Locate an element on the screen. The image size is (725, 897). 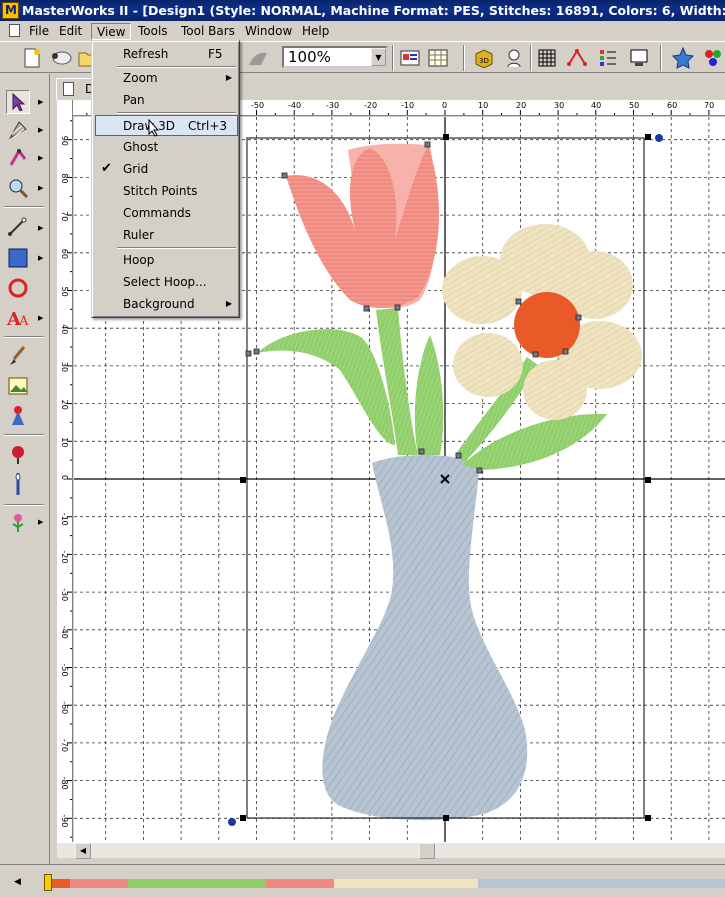
menu-window: Window is located at coordinates (268, 31).